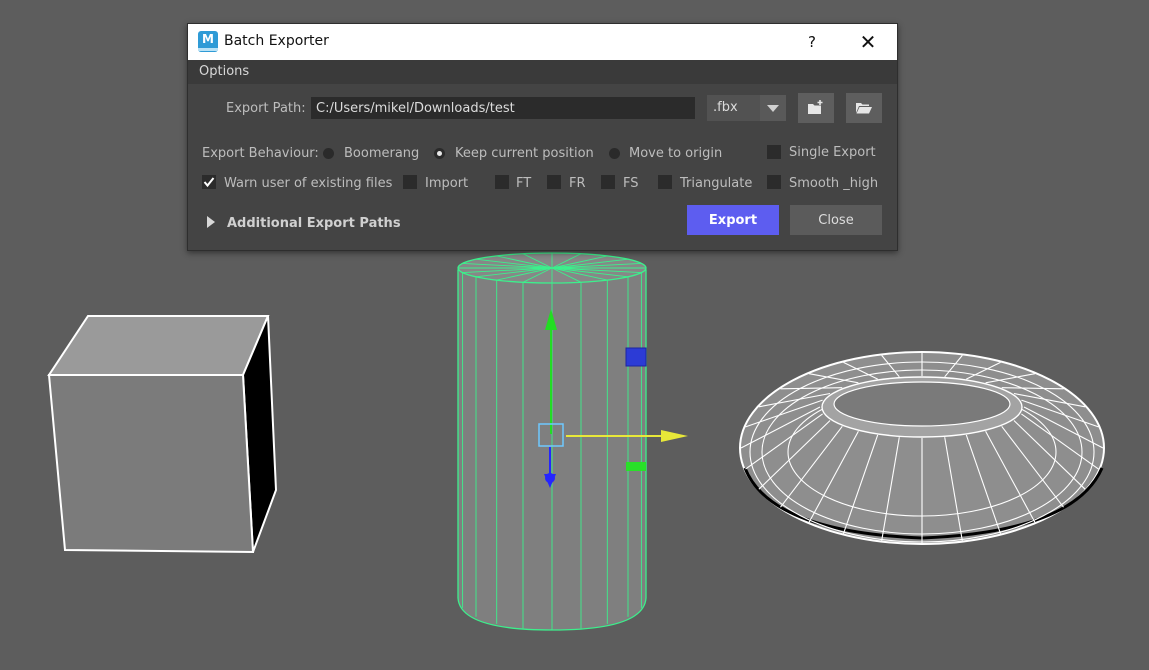  I want to click on open-folder-icon, so click(864, 108).